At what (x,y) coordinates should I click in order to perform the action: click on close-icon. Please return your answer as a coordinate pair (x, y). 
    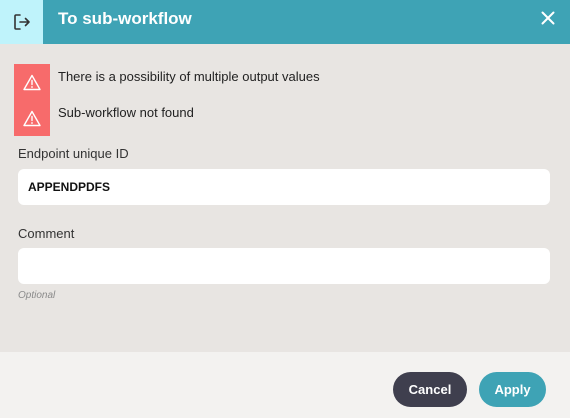
    Looking at the image, I should click on (548, 18).